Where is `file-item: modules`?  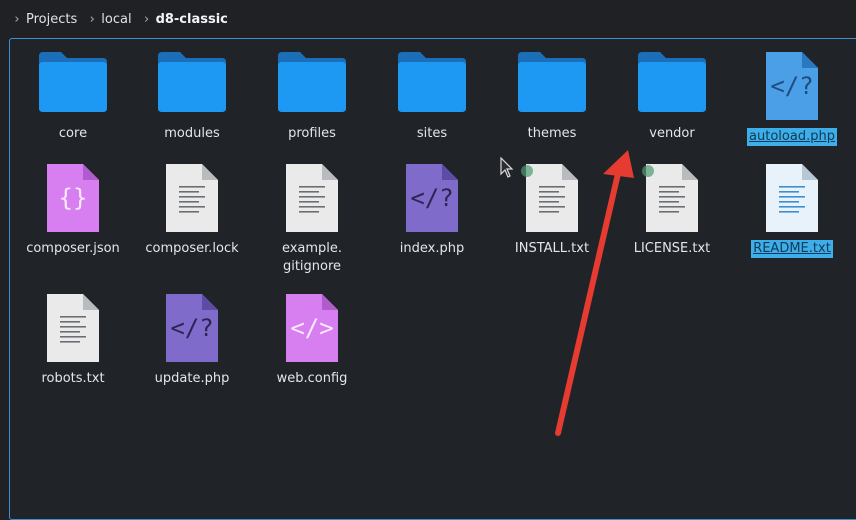 file-item: modules is located at coordinates (192, 96).